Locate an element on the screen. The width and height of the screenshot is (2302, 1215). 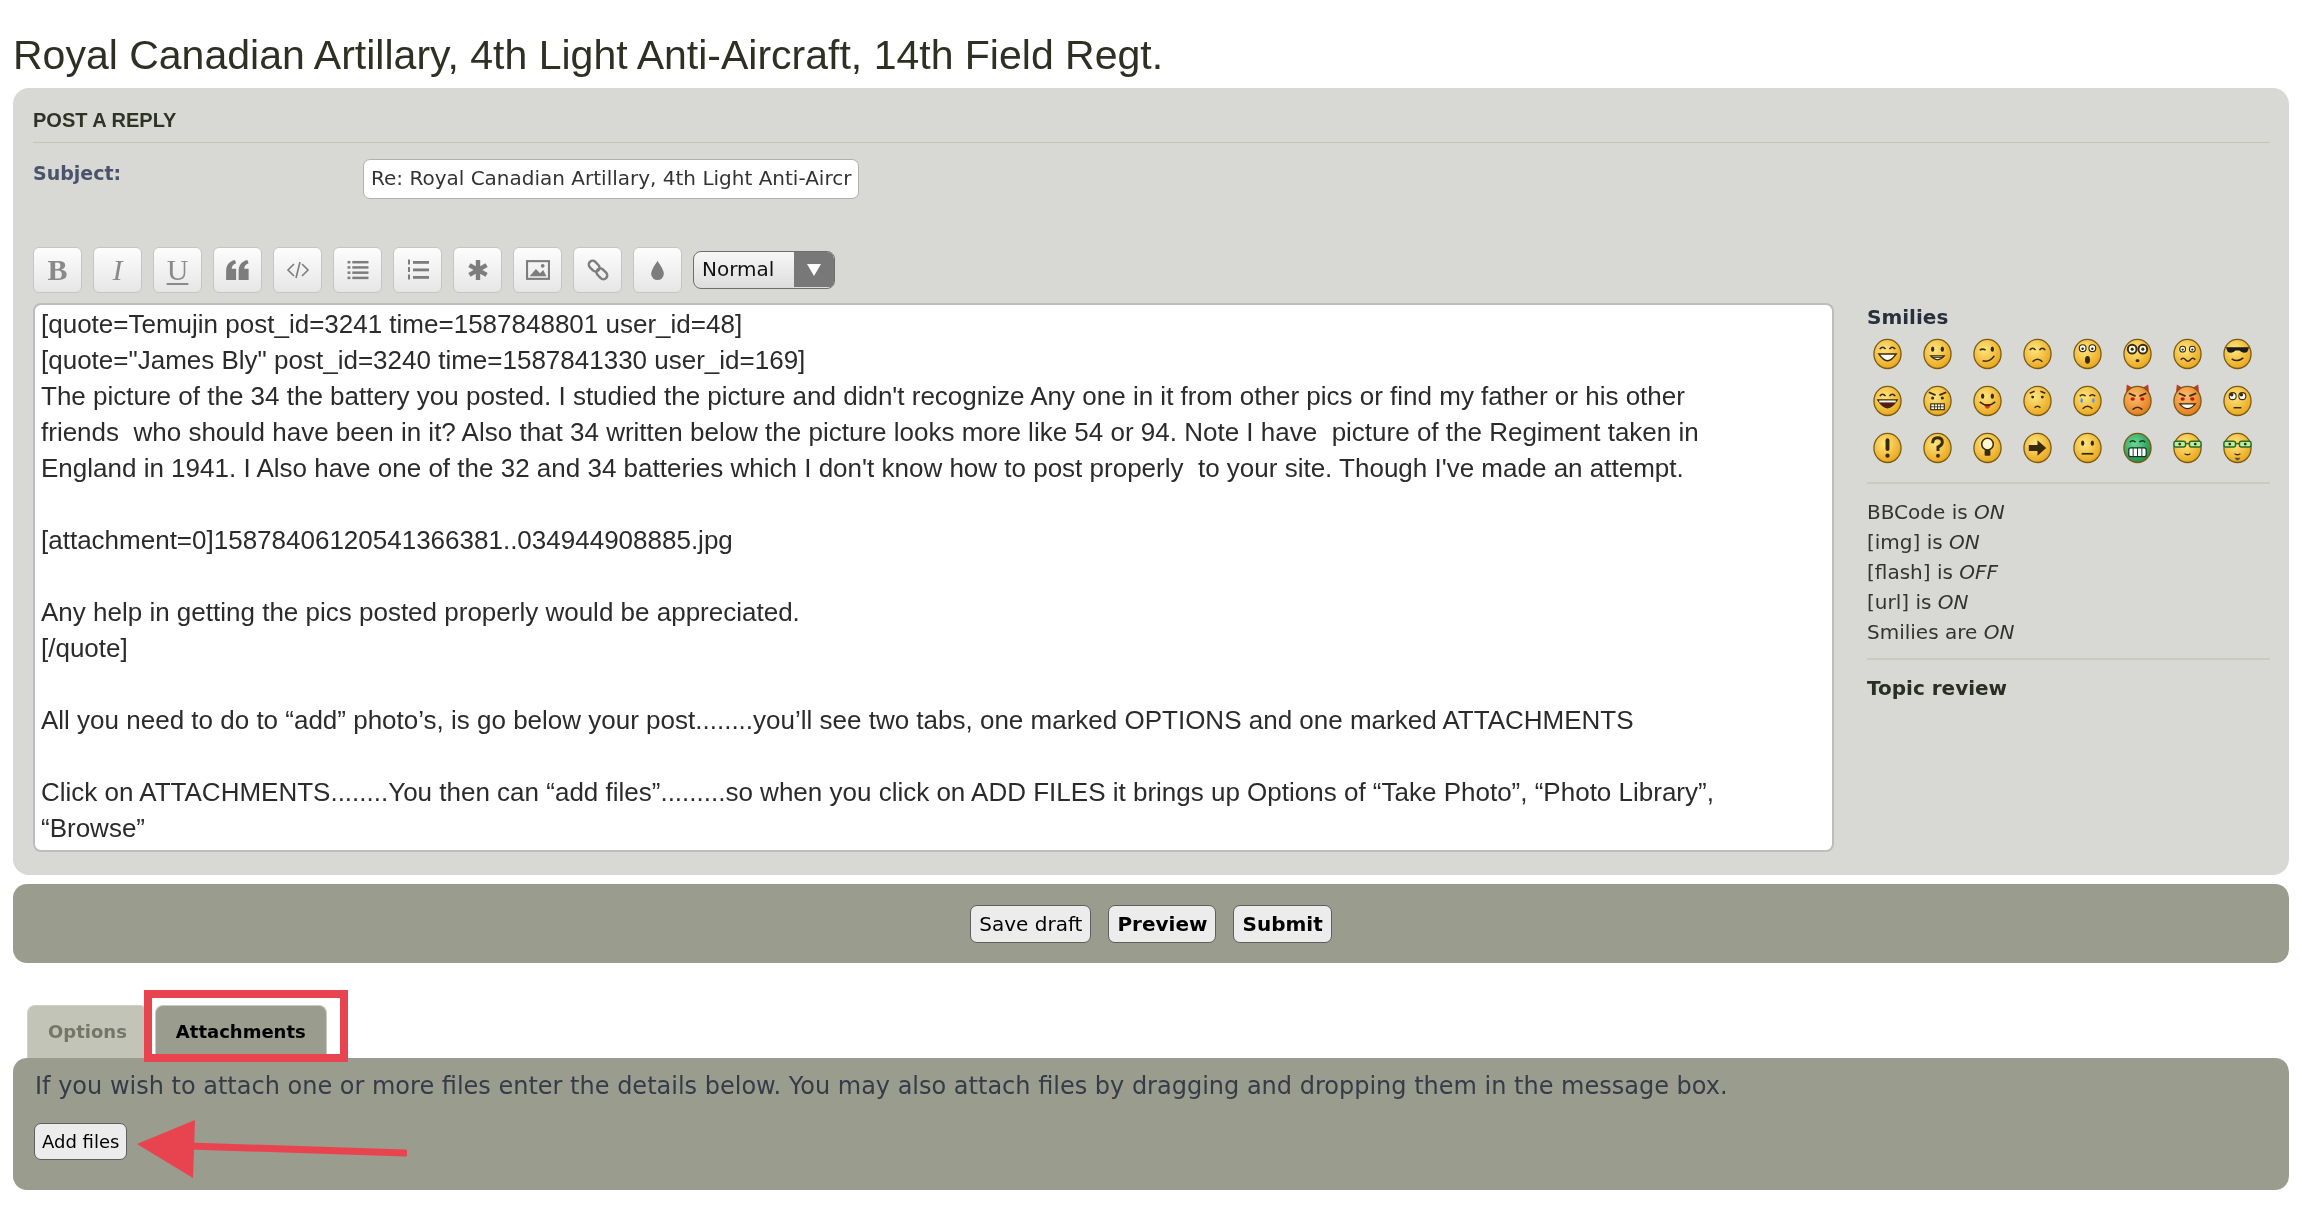
worried-face-icon is located at coordinates (2037, 400).